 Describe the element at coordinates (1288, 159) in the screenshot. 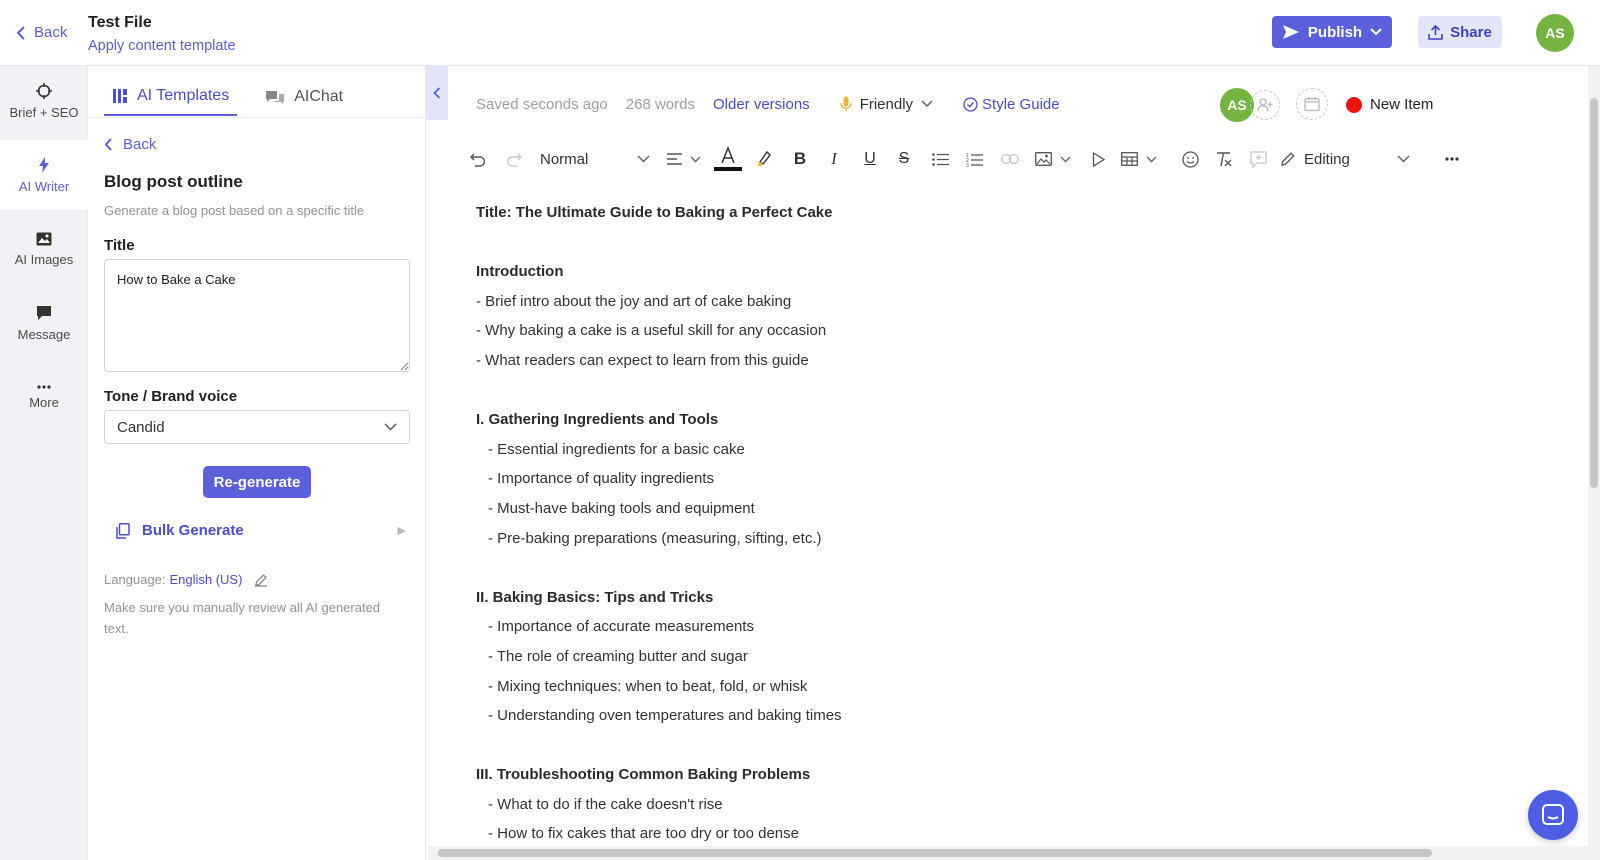

I see `pencil-icon` at that location.